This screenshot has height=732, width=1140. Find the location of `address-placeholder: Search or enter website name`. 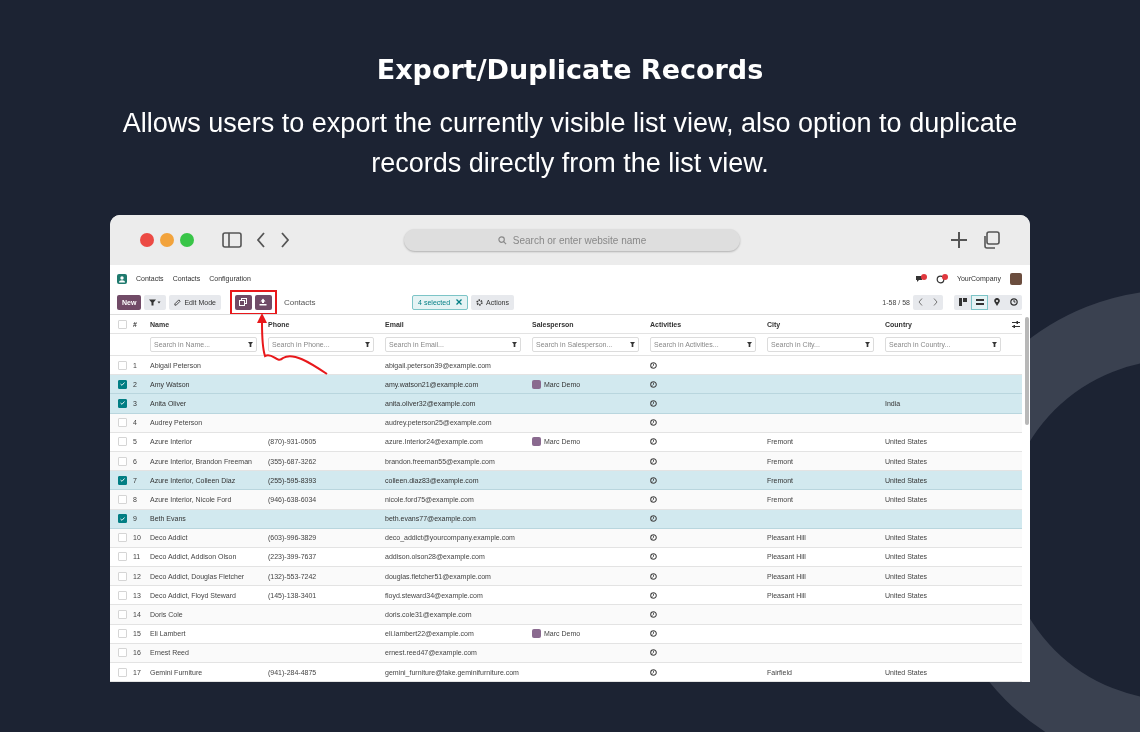

address-placeholder: Search or enter website name is located at coordinates (579, 240).